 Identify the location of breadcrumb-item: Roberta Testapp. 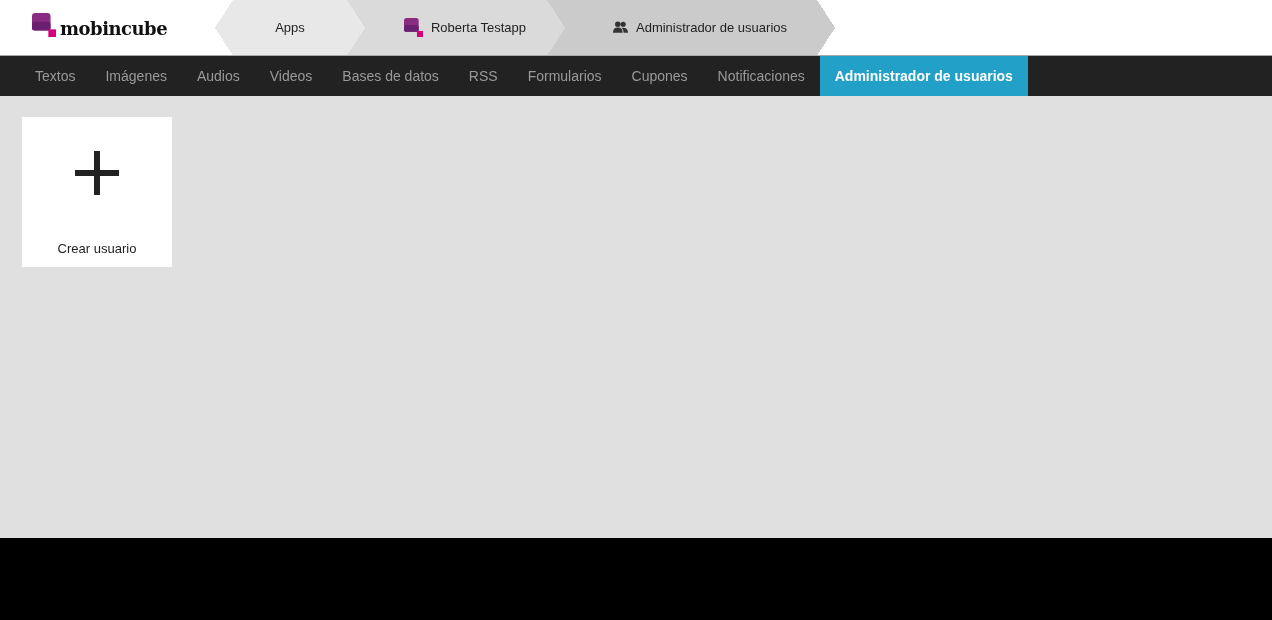
(465, 27).